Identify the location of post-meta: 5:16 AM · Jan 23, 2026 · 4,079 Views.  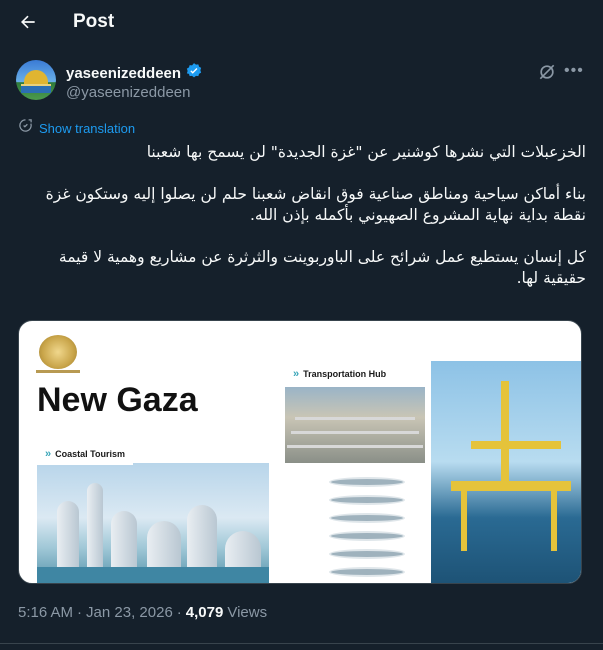
(142, 612).